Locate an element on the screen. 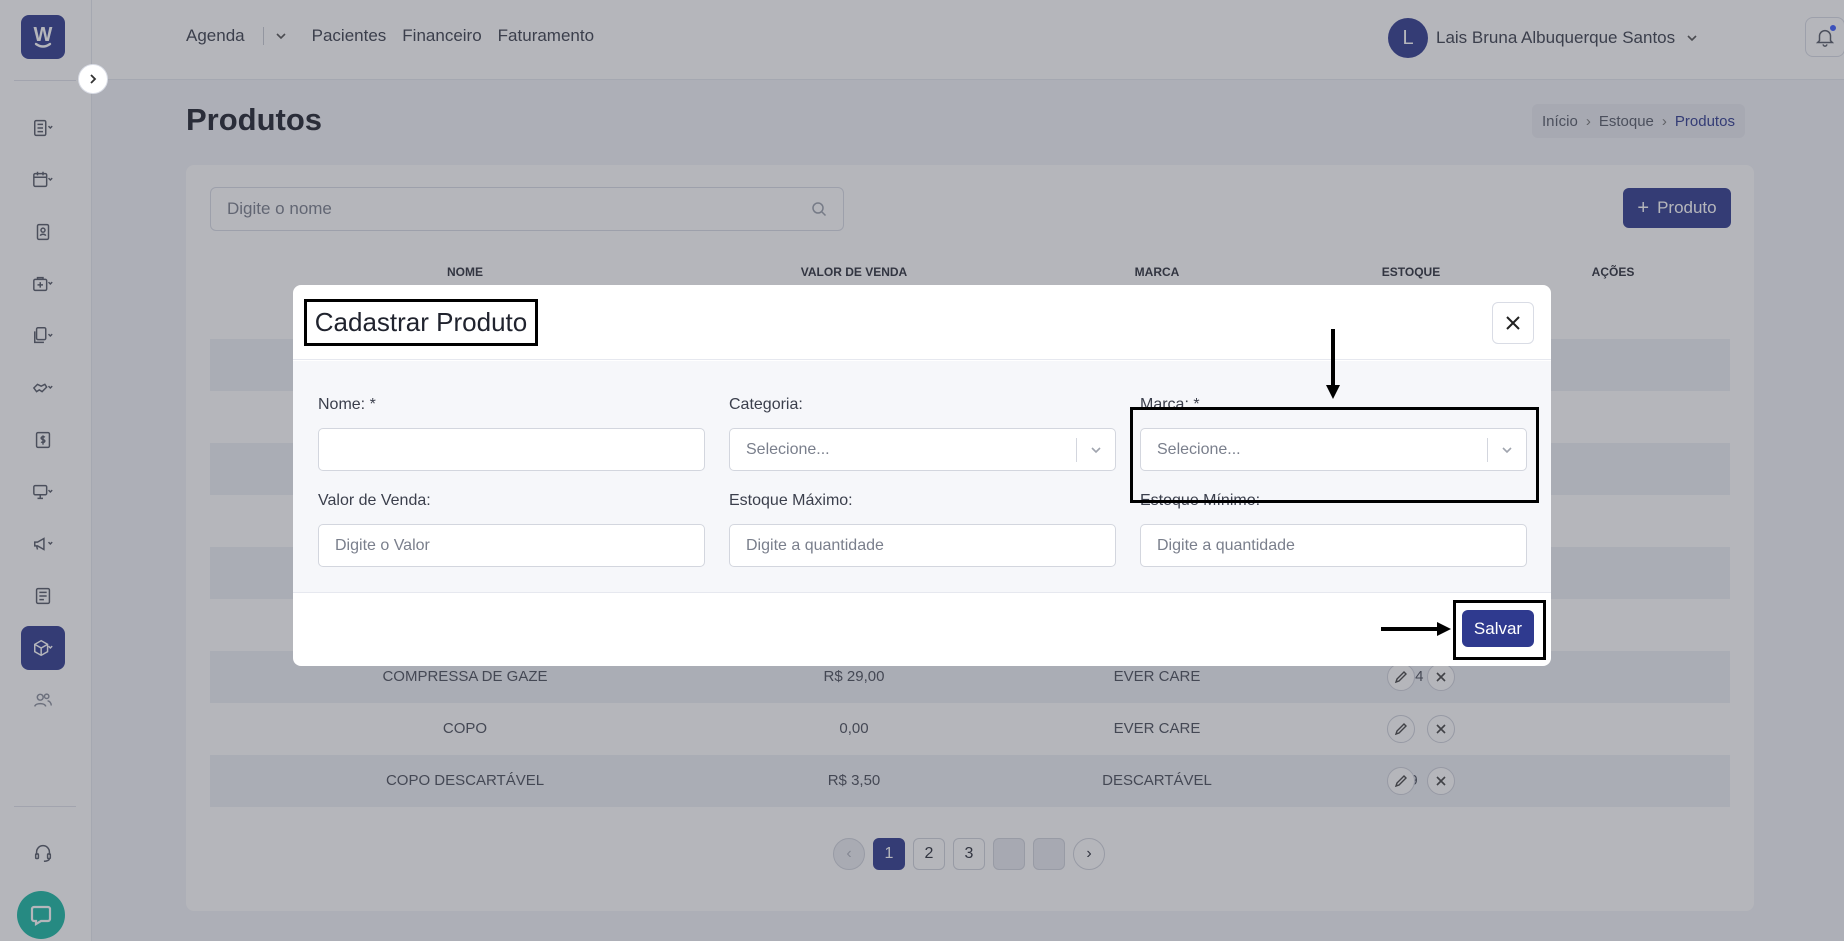  nome-input is located at coordinates (511, 449).